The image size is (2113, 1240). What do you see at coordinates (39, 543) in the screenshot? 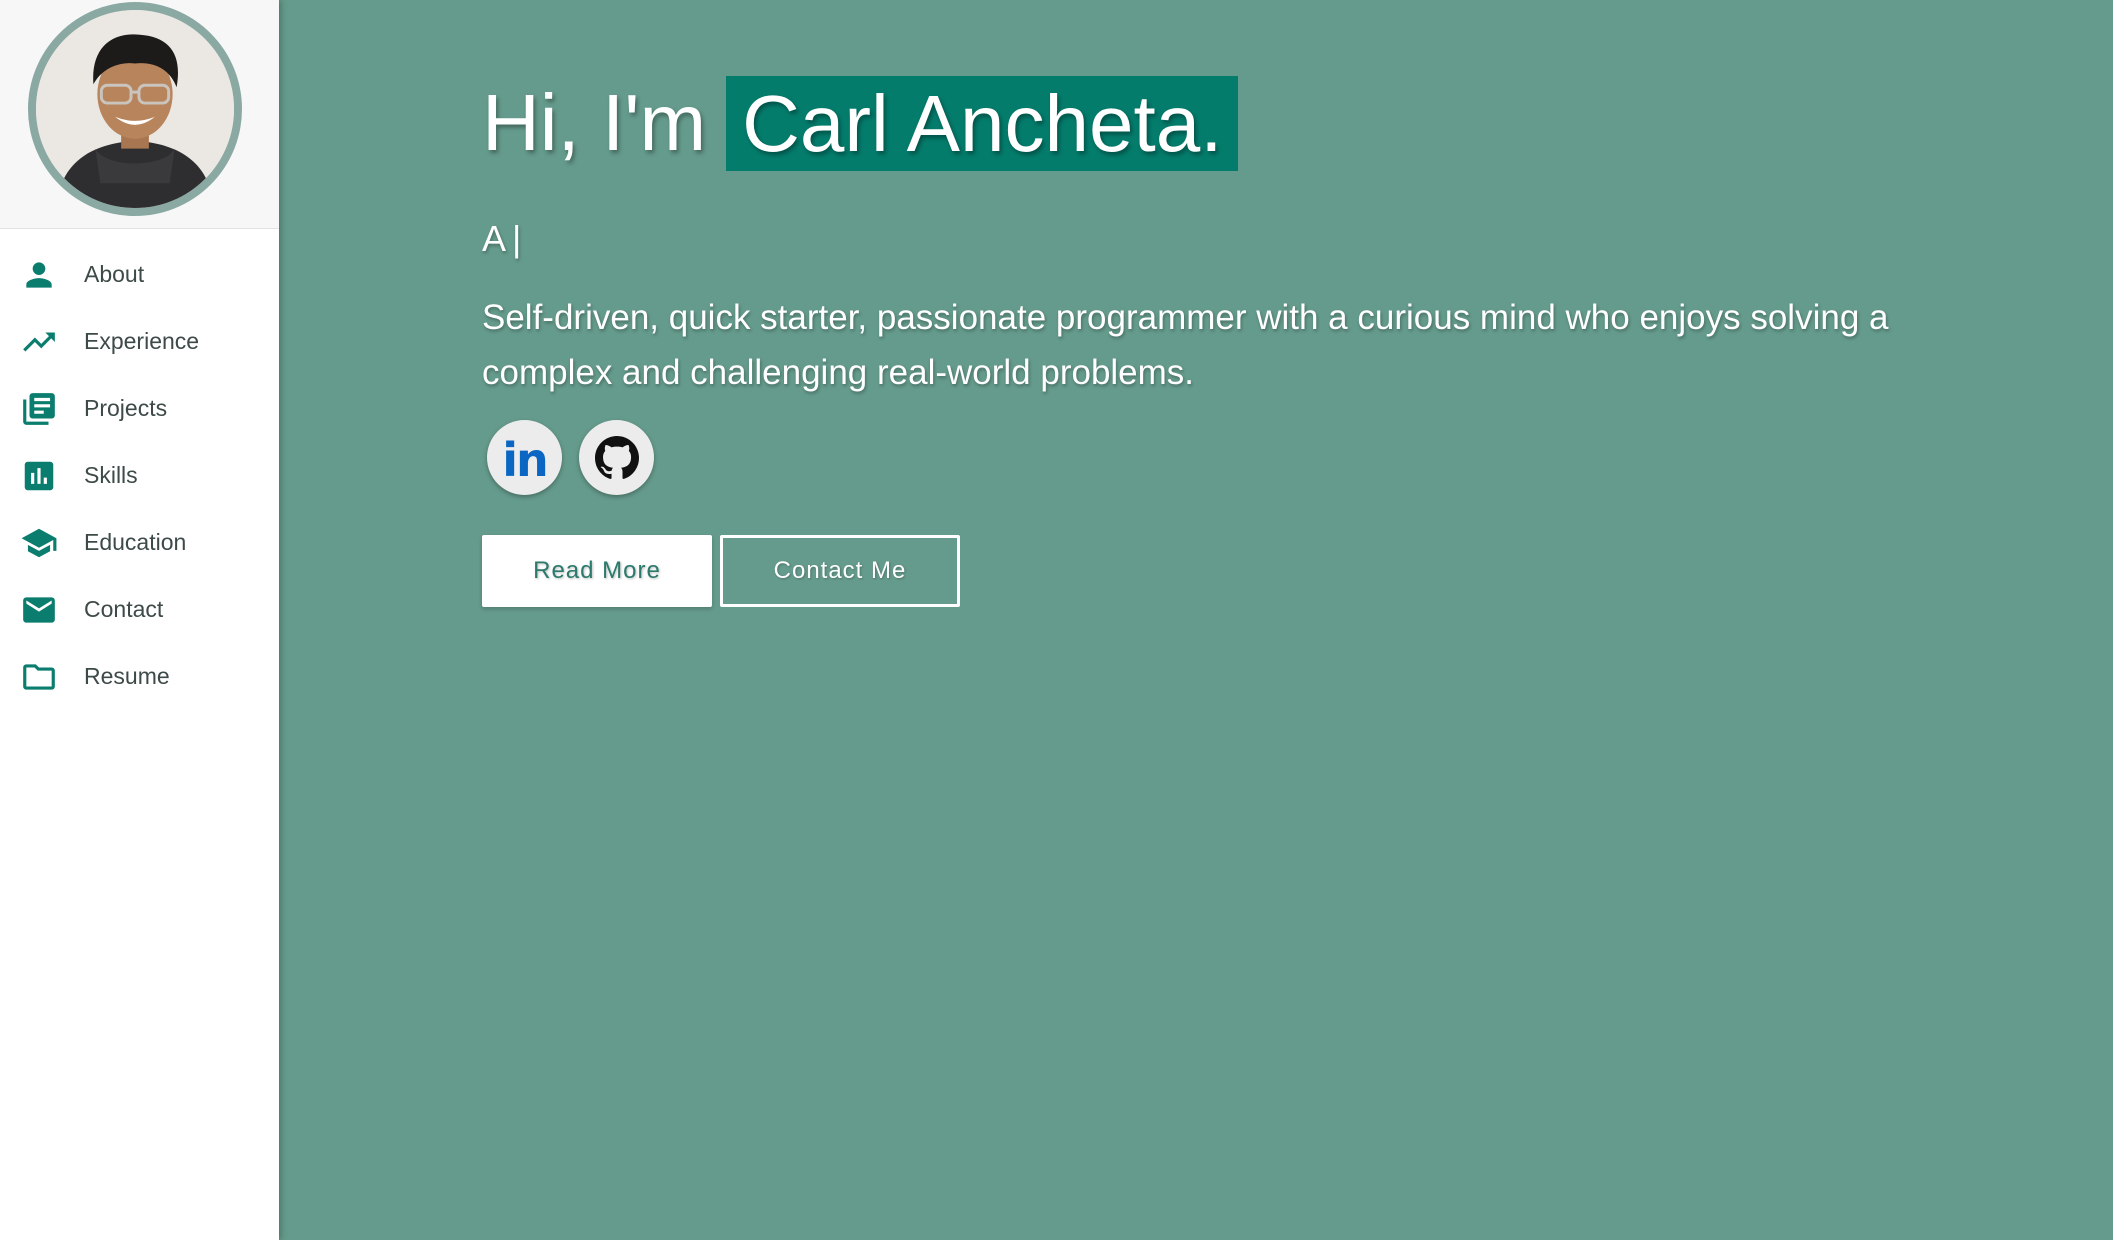
I see `graduation-cap-icon` at bounding box center [39, 543].